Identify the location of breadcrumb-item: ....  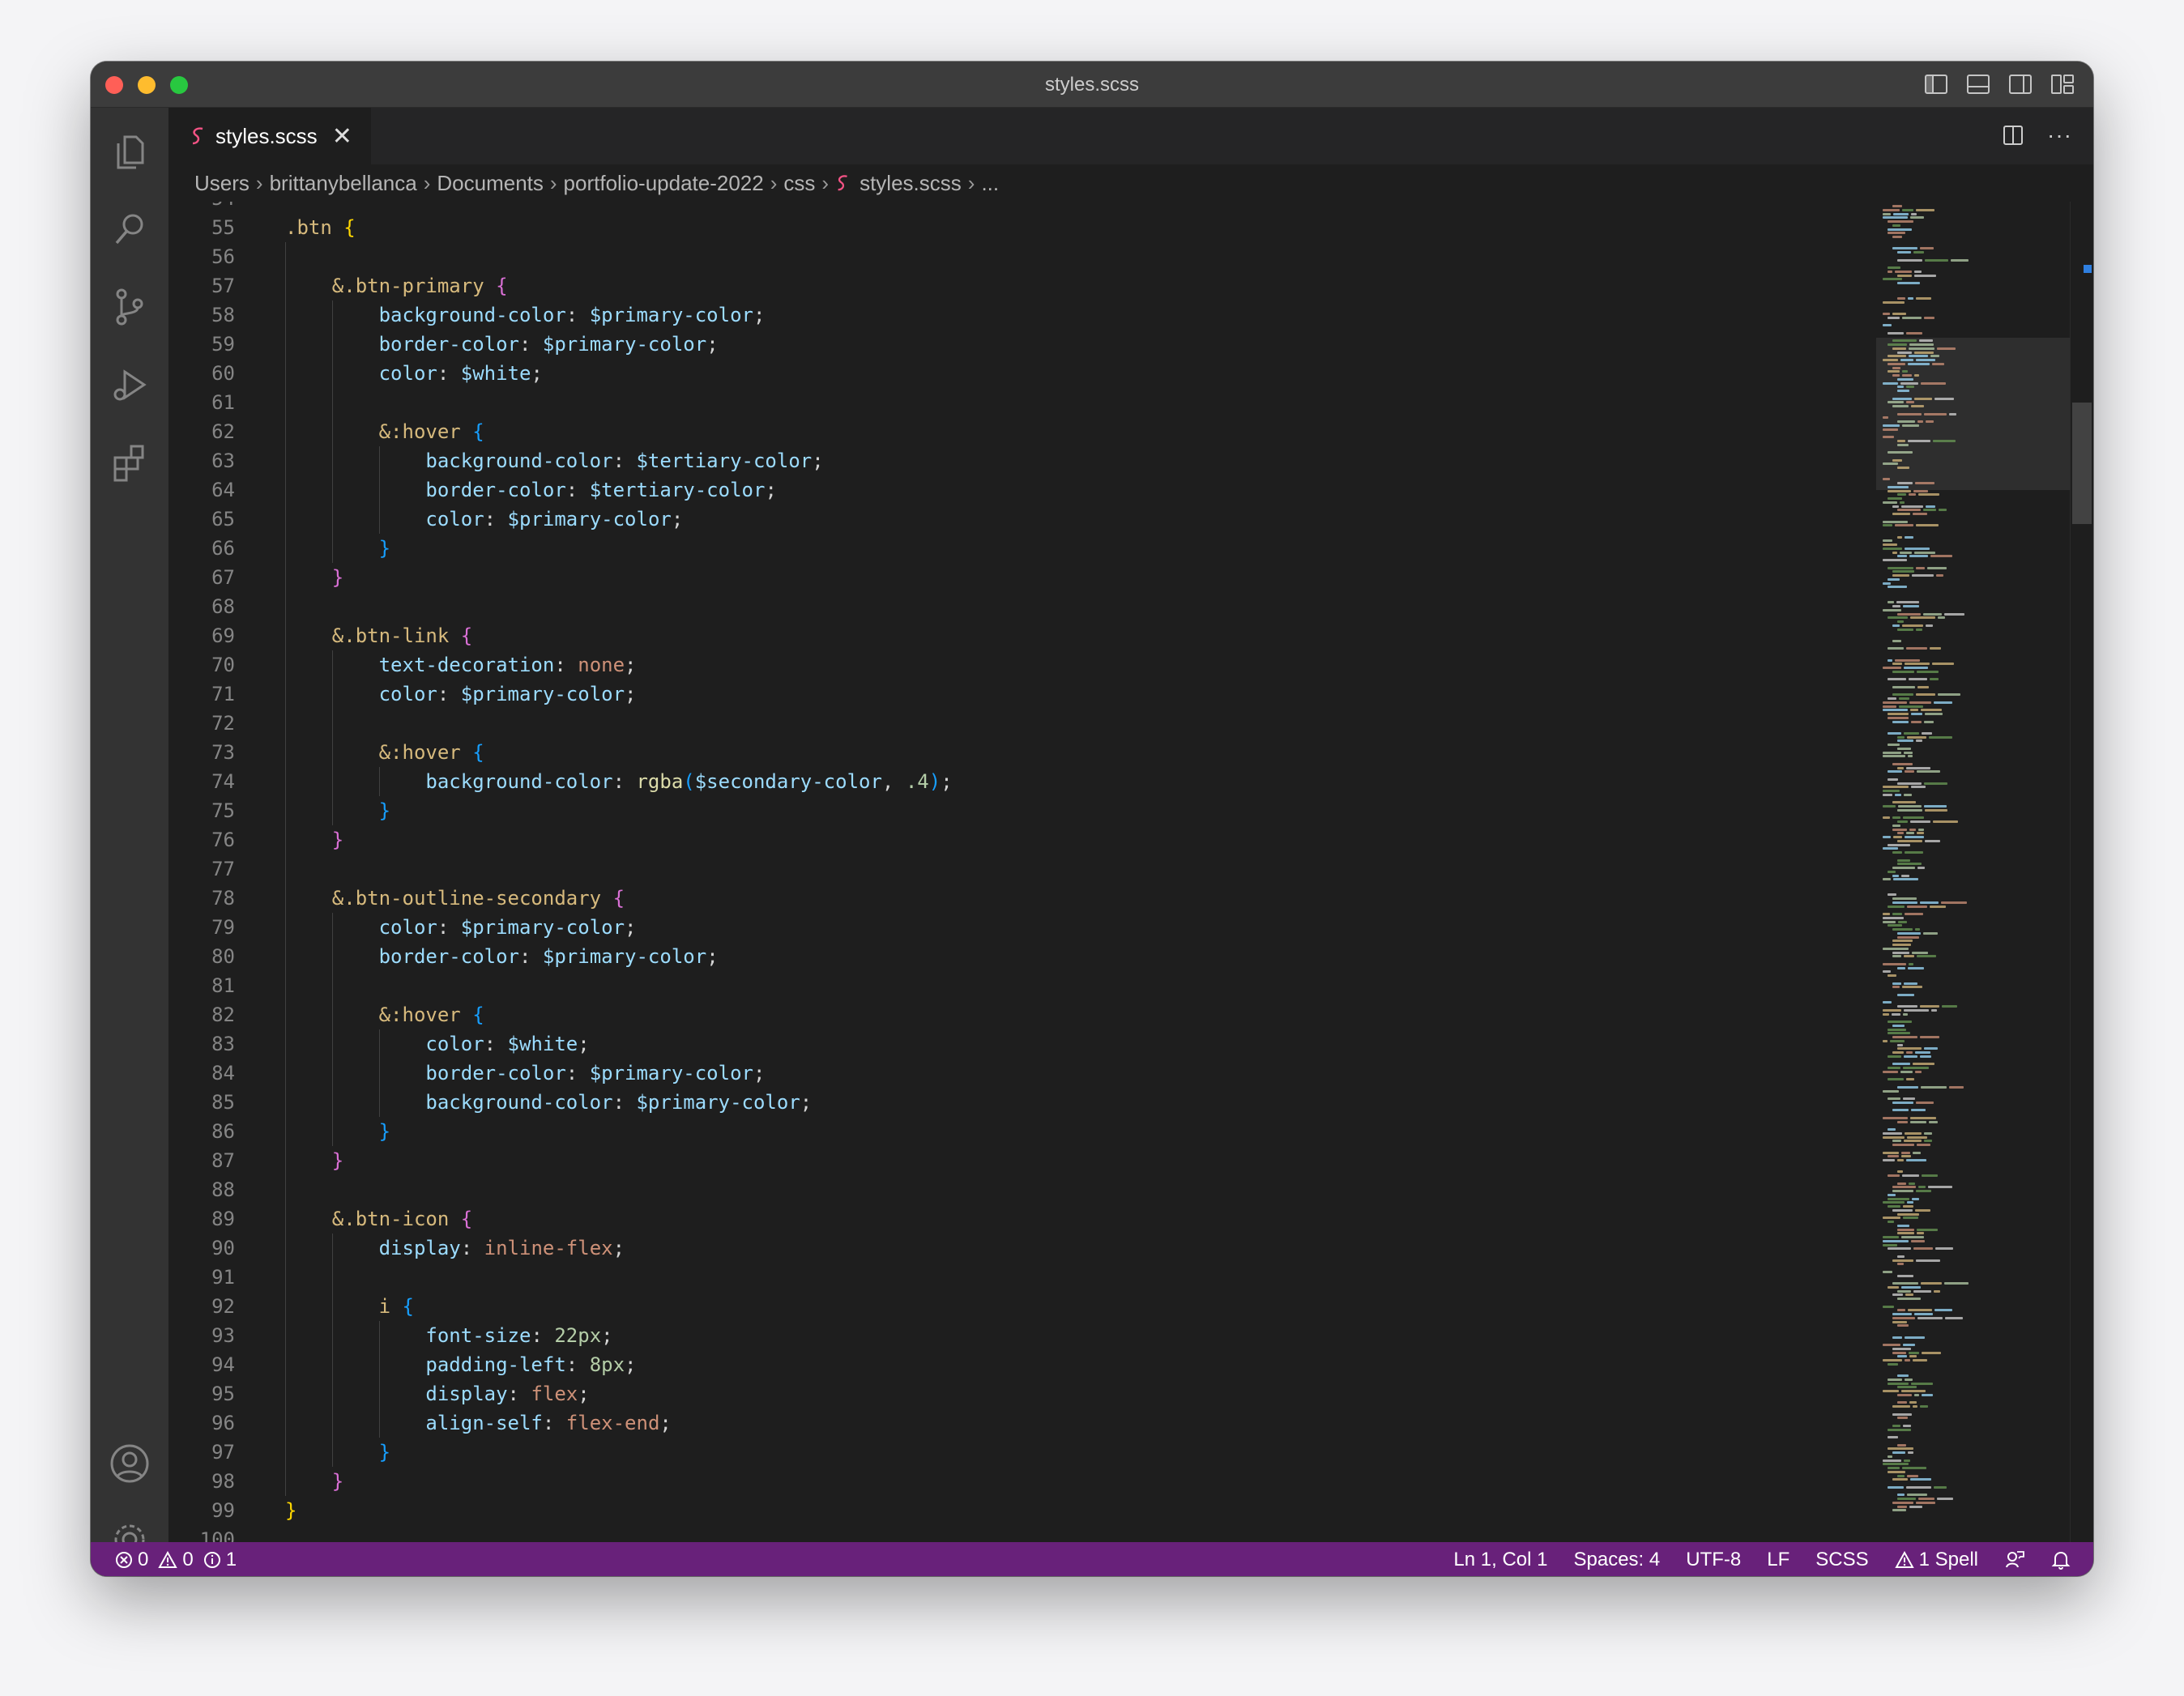
(990, 184).